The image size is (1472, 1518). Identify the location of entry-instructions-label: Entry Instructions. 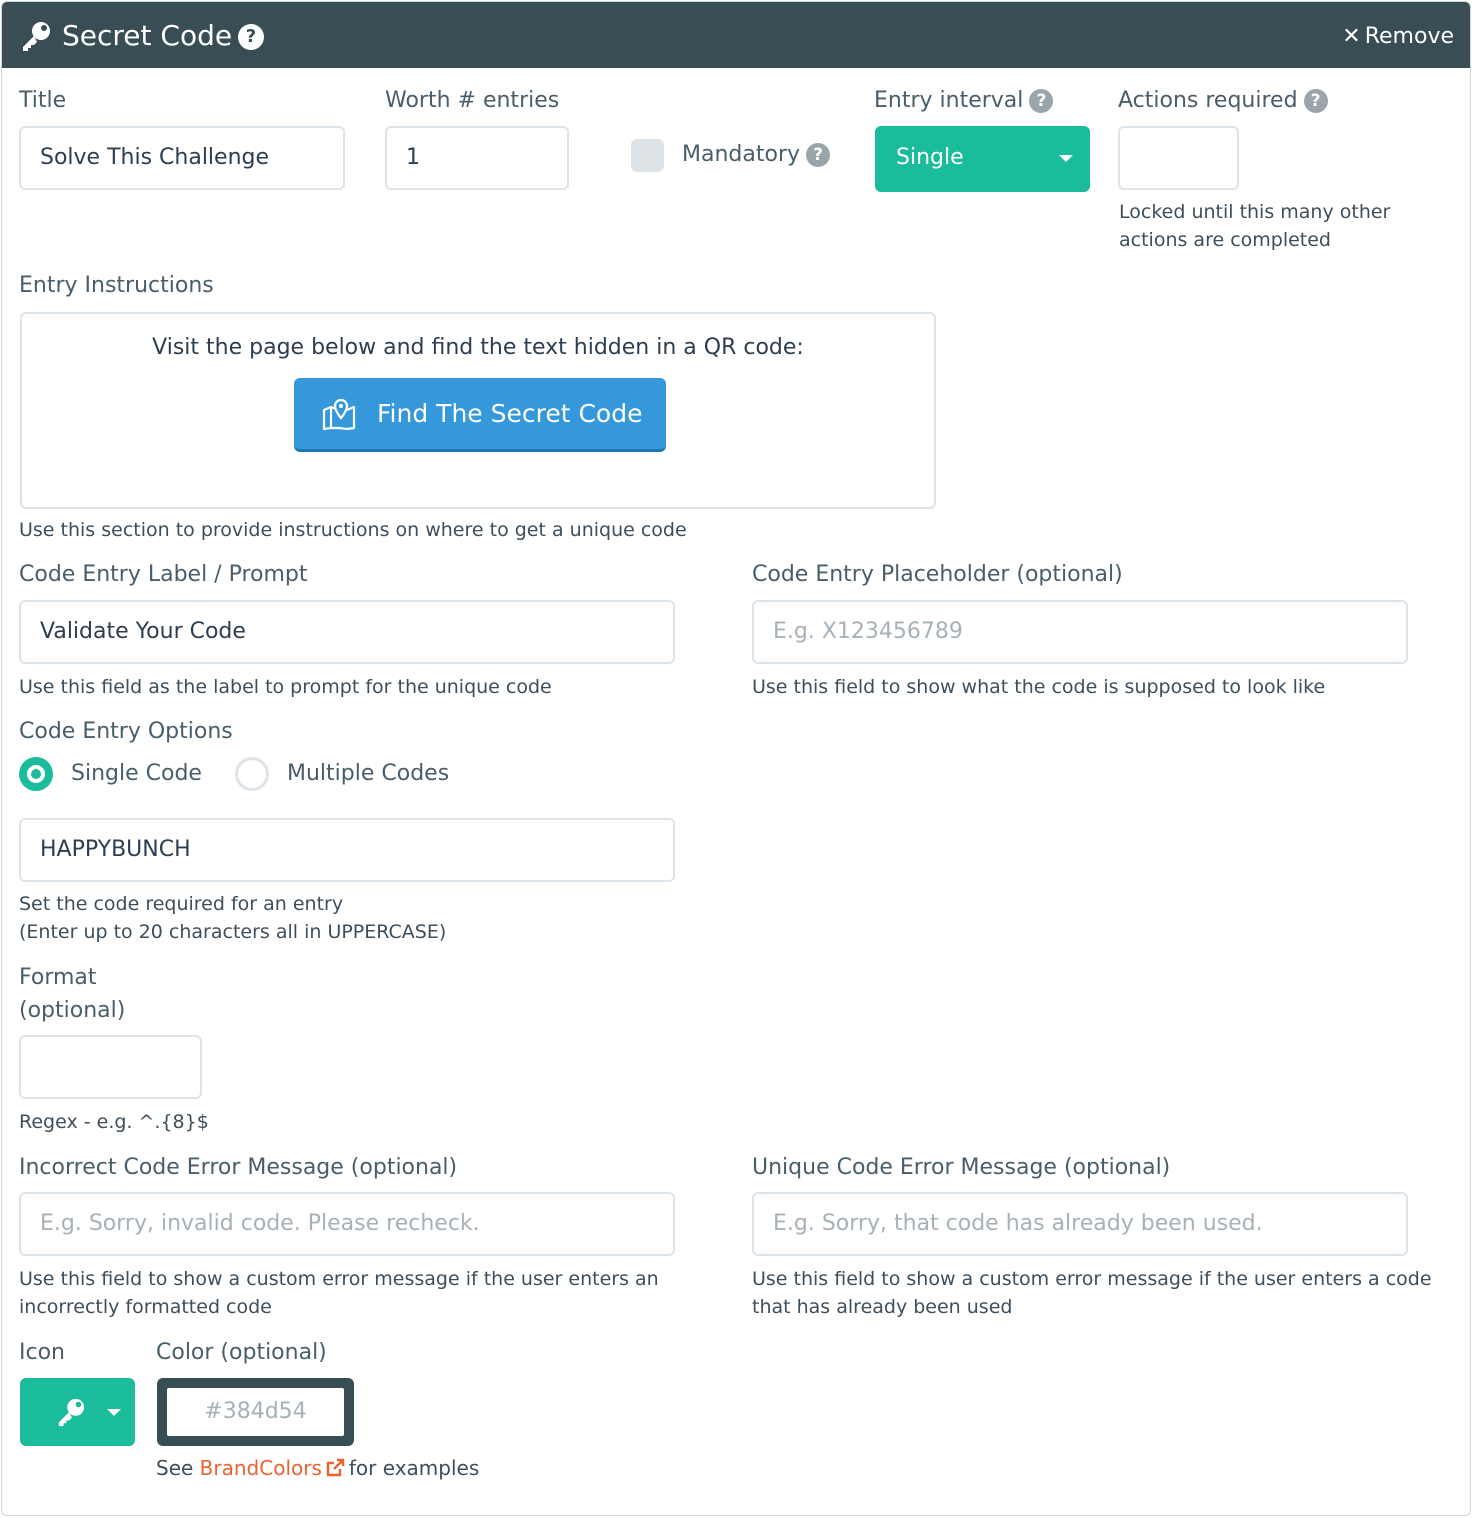
(116, 285).